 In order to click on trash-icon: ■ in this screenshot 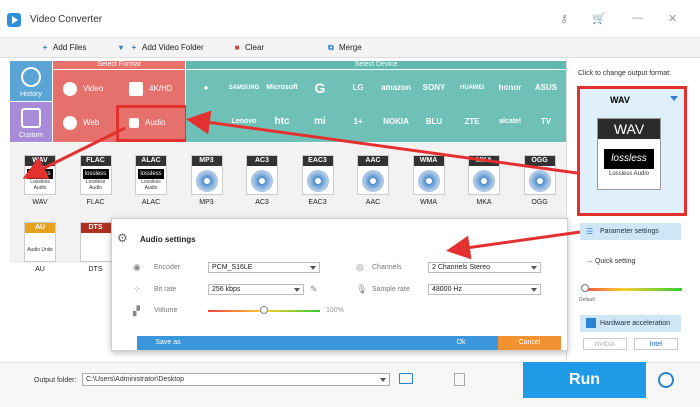, I will do `click(237, 47)`.